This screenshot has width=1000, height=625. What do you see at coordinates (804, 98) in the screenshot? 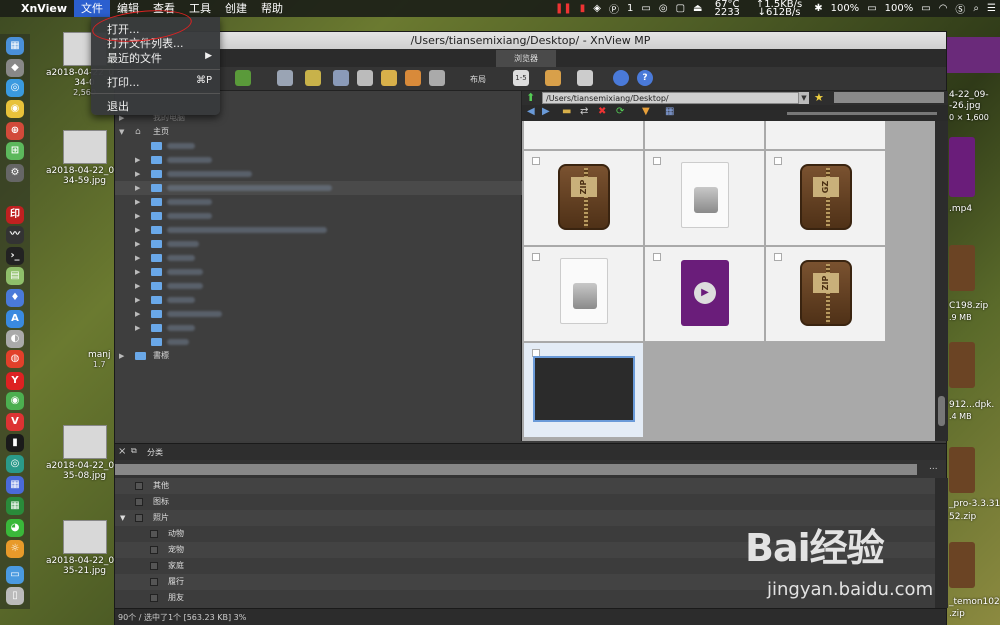
I see `path-dropdown-icon: ▼` at bounding box center [804, 98].